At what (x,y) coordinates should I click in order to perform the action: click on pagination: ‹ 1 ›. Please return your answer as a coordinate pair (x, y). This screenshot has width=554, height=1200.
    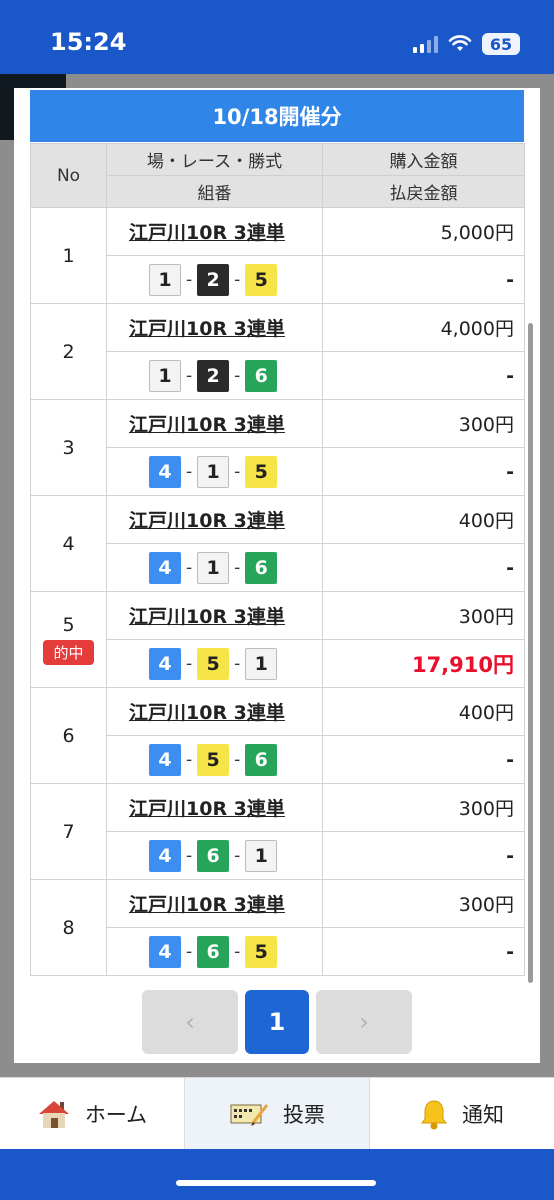
    Looking at the image, I should click on (277, 1022).